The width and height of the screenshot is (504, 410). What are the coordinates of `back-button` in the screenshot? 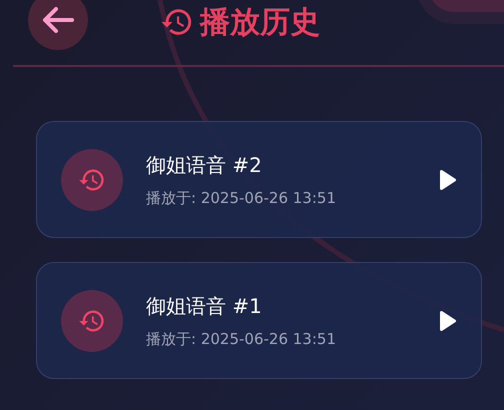 It's located at (58, 25).